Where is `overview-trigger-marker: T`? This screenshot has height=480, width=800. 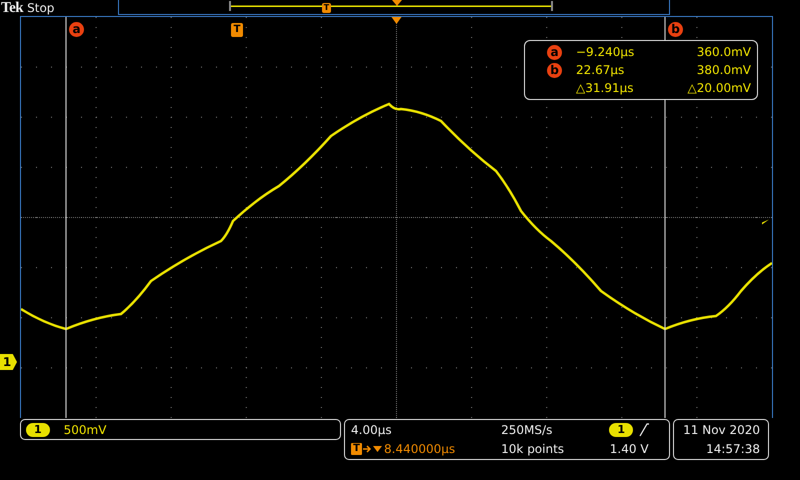
overview-trigger-marker: T is located at coordinates (326, 8).